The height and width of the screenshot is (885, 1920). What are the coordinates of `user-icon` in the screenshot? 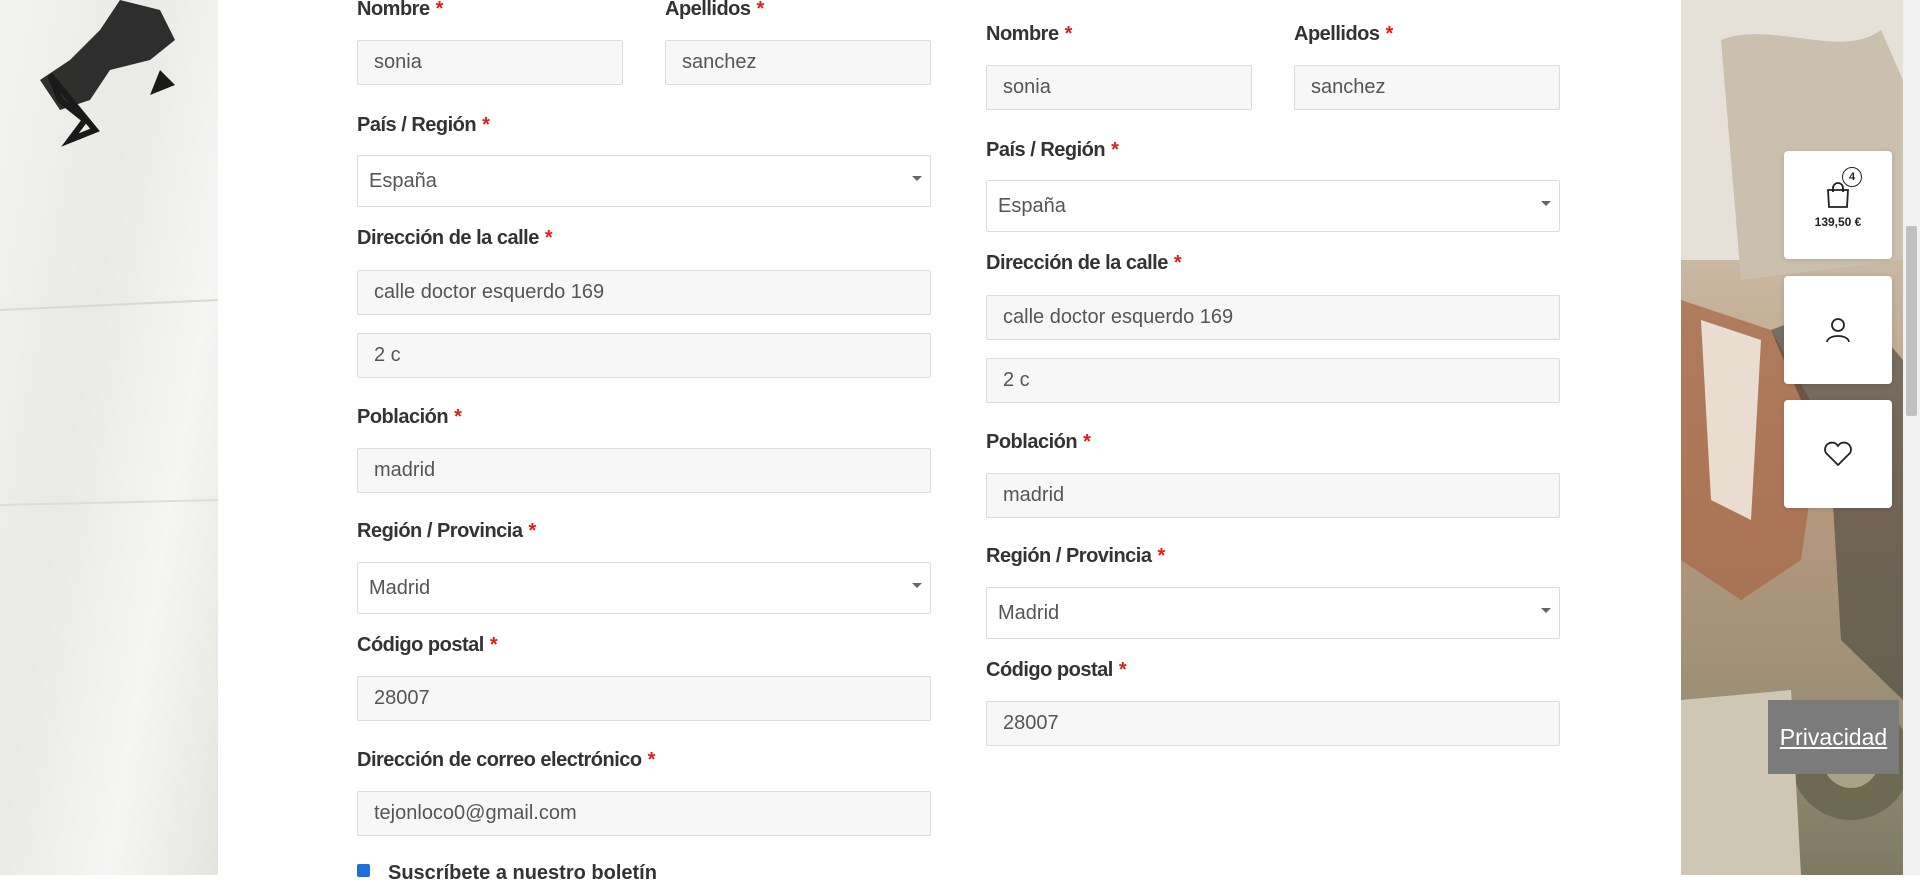 It's located at (1838, 330).